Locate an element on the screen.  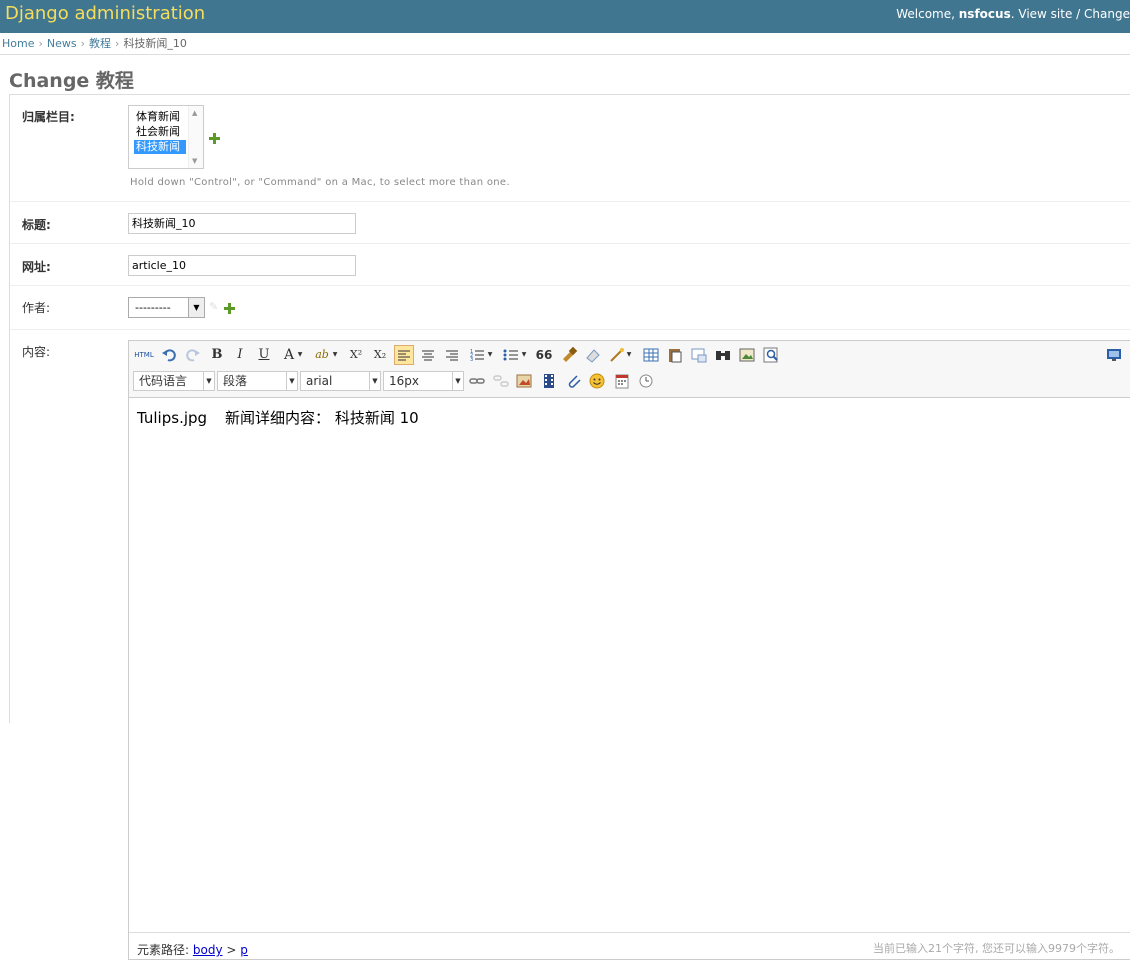
fullscreen-icon is located at coordinates (1114, 355).